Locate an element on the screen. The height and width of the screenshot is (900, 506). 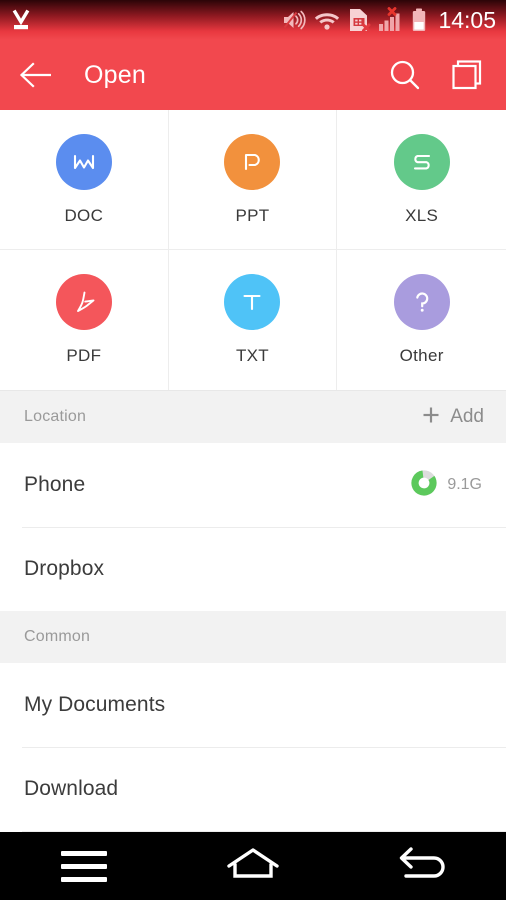
battery-icon is located at coordinates (419, 20).